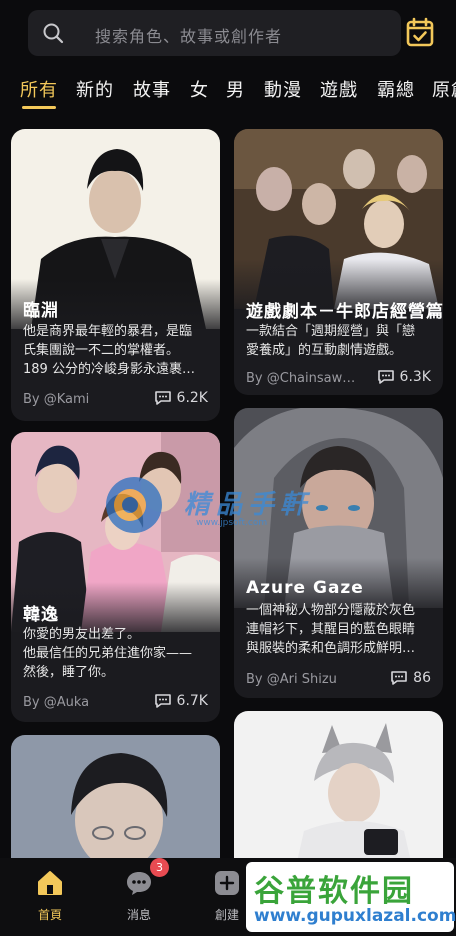  Describe the element at coordinates (235, 89) in the screenshot. I see `tab-male: 男` at that location.